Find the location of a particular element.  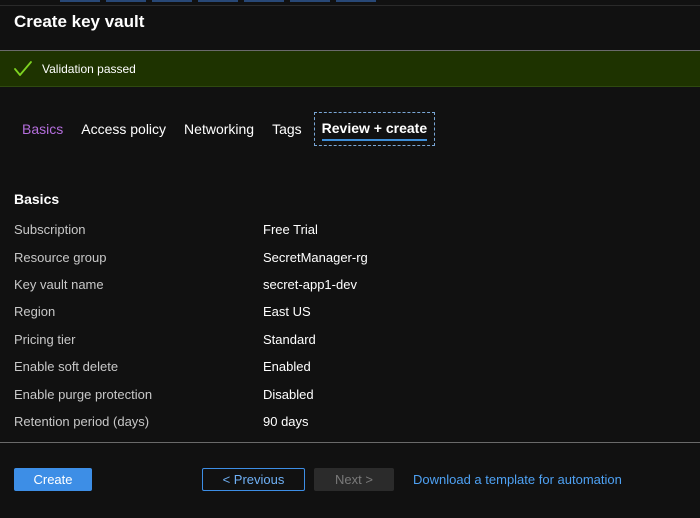

summary-row-soft-delete: Enable soft delete Enabled is located at coordinates (344, 366).